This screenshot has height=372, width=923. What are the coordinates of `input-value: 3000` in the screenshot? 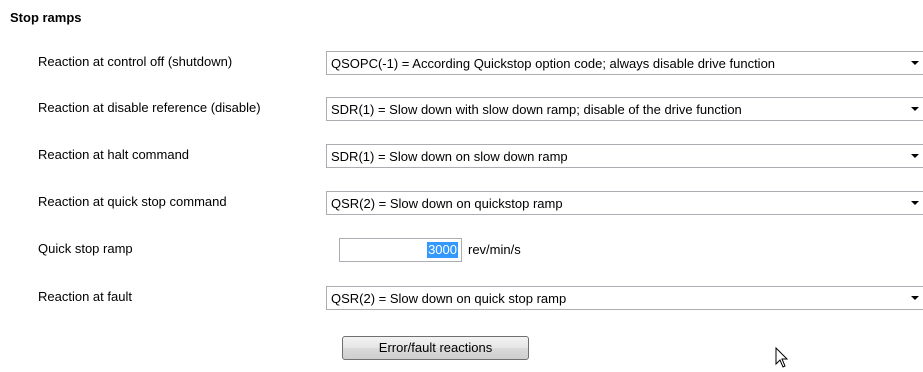 It's located at (442, 250).